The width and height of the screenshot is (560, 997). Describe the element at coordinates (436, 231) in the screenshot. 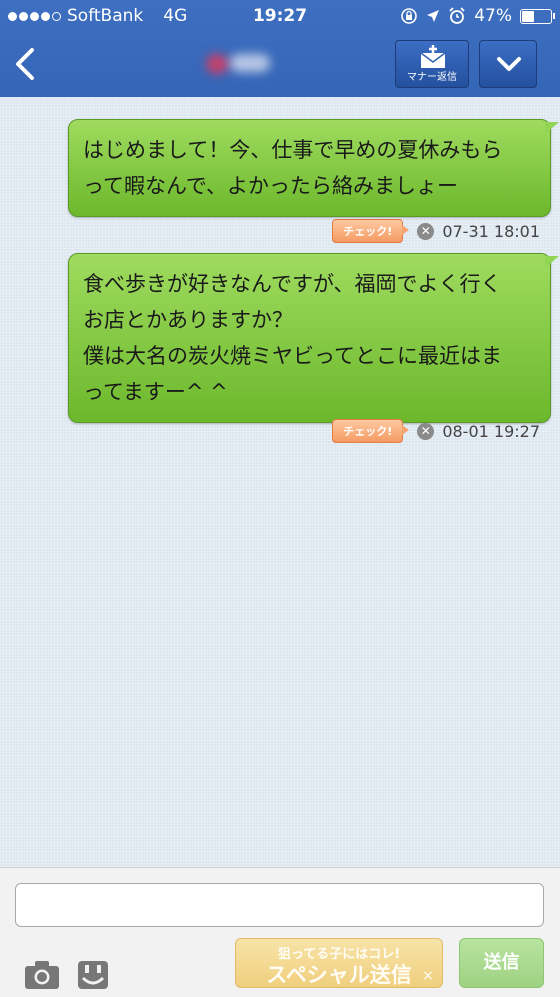

I see `message-meta: チェック! ✕ 07-31 18:01` at that location.